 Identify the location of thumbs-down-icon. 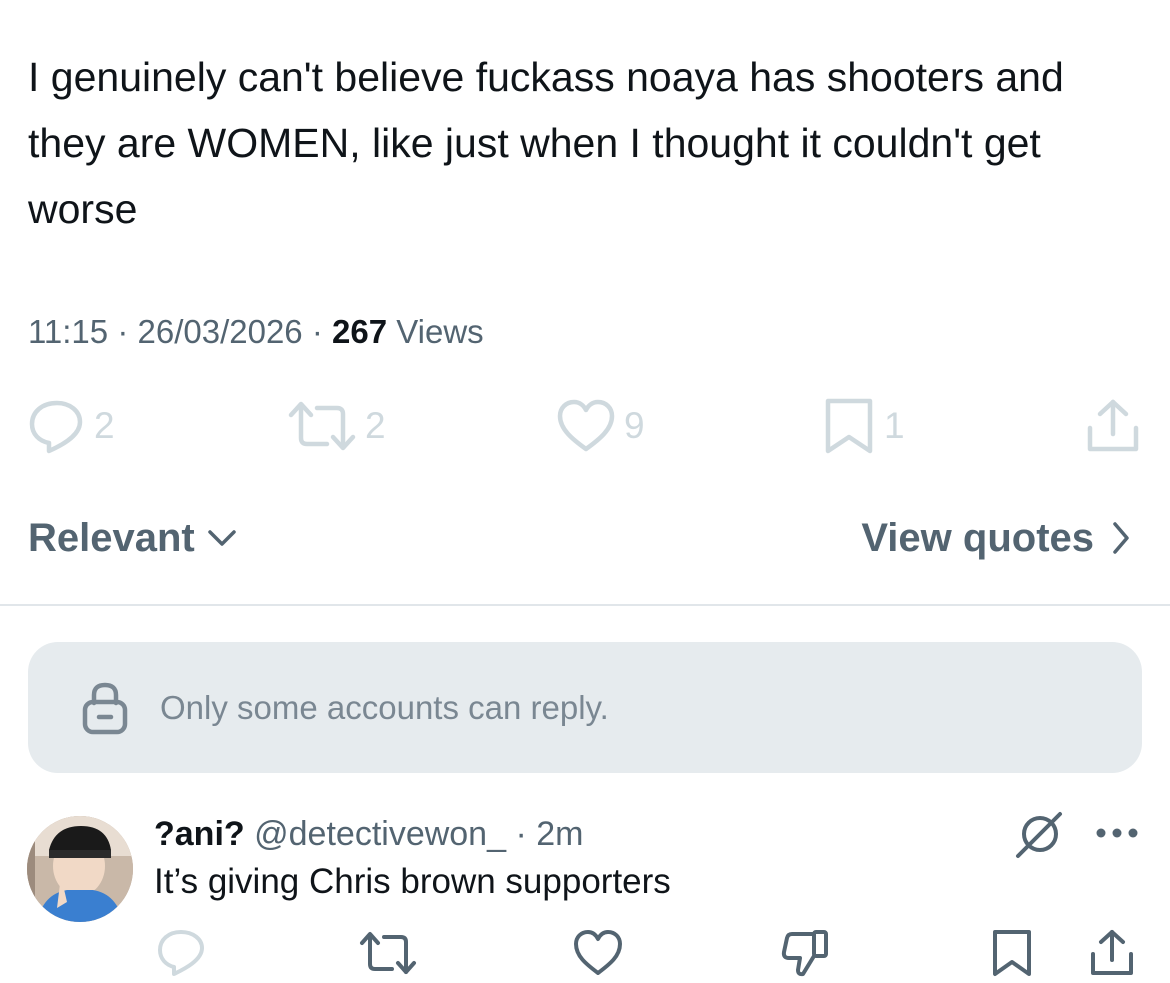
(804, 953).